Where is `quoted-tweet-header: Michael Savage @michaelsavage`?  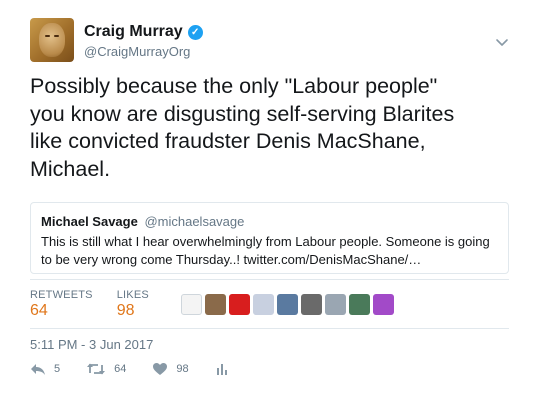
quoted-tweet-header: Michael Savage @michaelsavage is located at coordinates (269, 221).